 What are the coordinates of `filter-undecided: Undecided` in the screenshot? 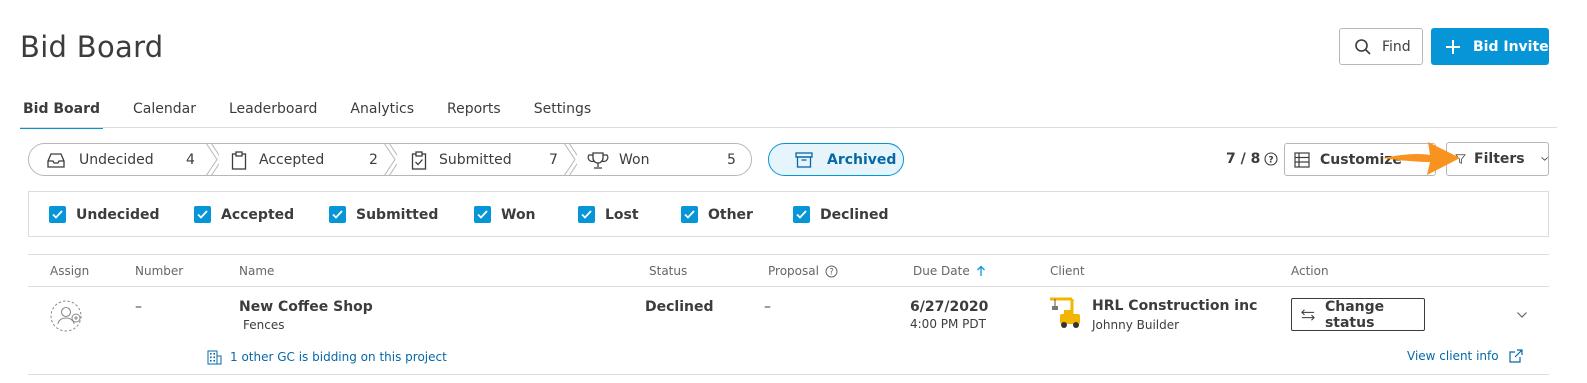 It's located at (104, 214).